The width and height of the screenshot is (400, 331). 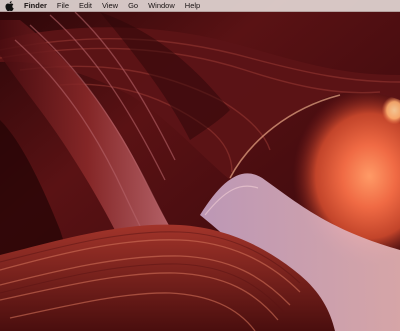 I want to click on apple-icon, so click(x=11, y=5).